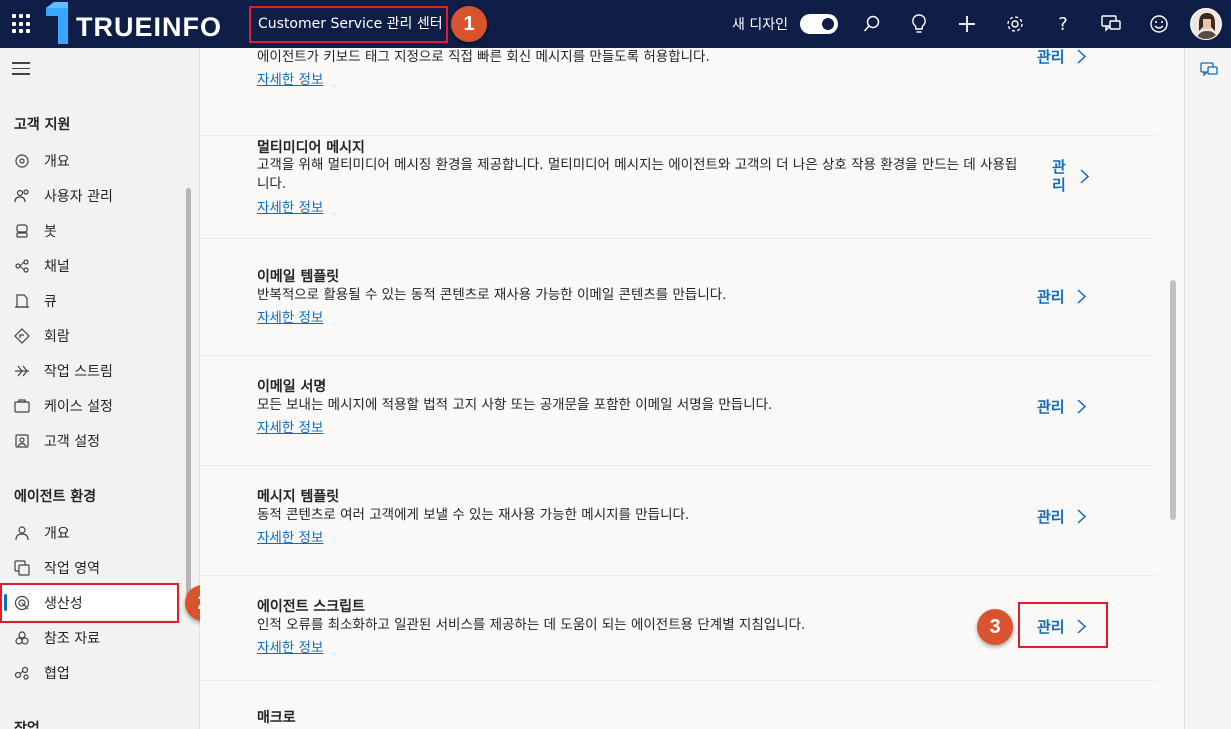  Describe the element at coordinates (311, 607) in the screenshot. I see `card-title: 에이전트 스크립트` at that location.